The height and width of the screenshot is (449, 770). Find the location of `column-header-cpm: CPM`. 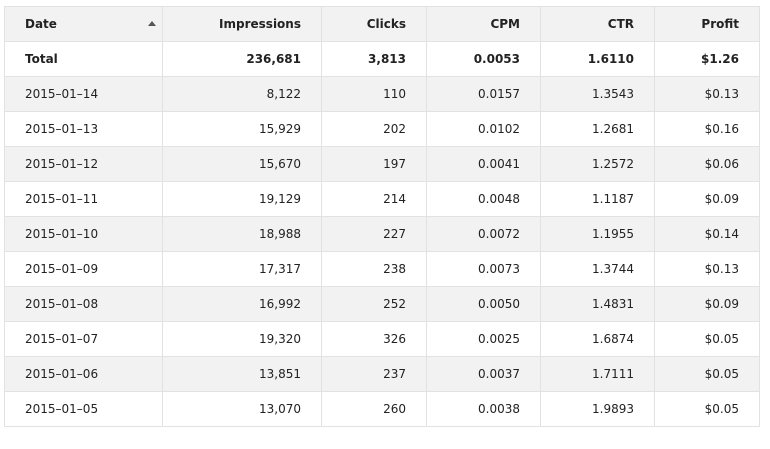

column-header-cpm: CPM is located at coordinates (483, 24).